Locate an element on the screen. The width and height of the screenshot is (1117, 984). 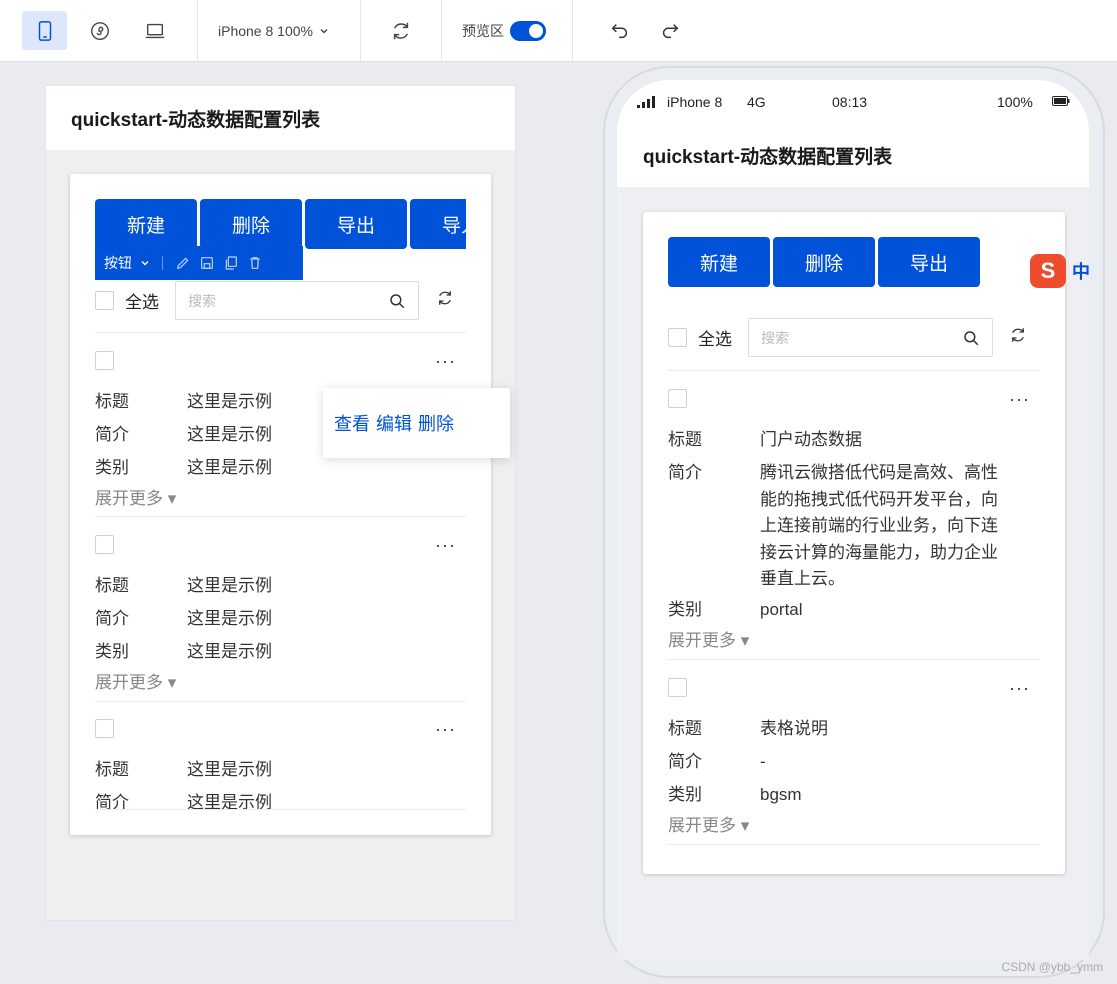
phone-page-title: quickstart-动态数据配置列表 is located at coordinates (853, 155).